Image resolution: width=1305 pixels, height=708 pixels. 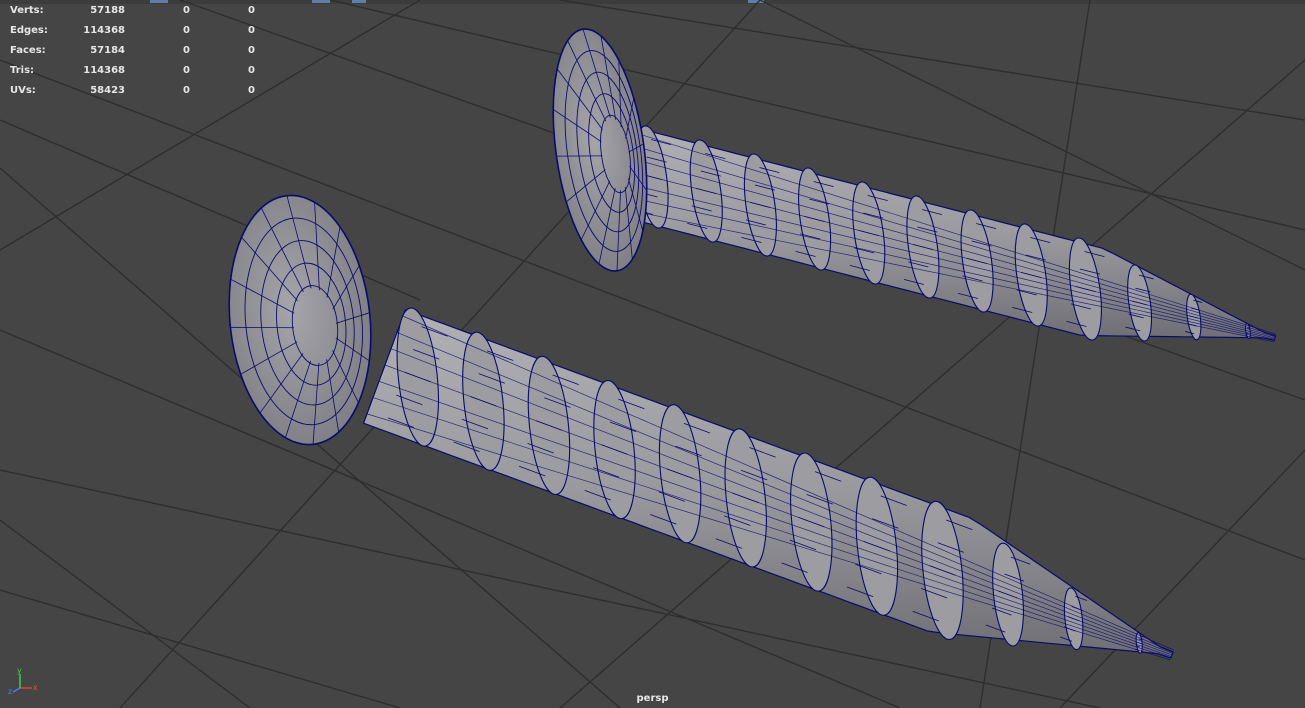 I want to click on hud-value-scene: 57184, so click(x=107, y=50).